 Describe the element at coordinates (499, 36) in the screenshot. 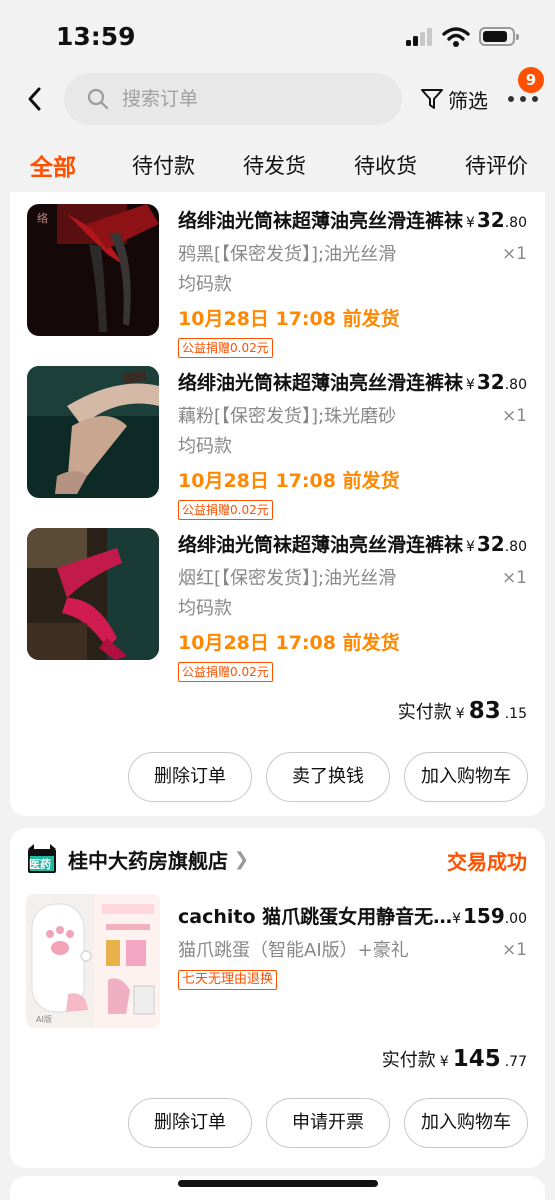

I see `battery-icon` at that location.